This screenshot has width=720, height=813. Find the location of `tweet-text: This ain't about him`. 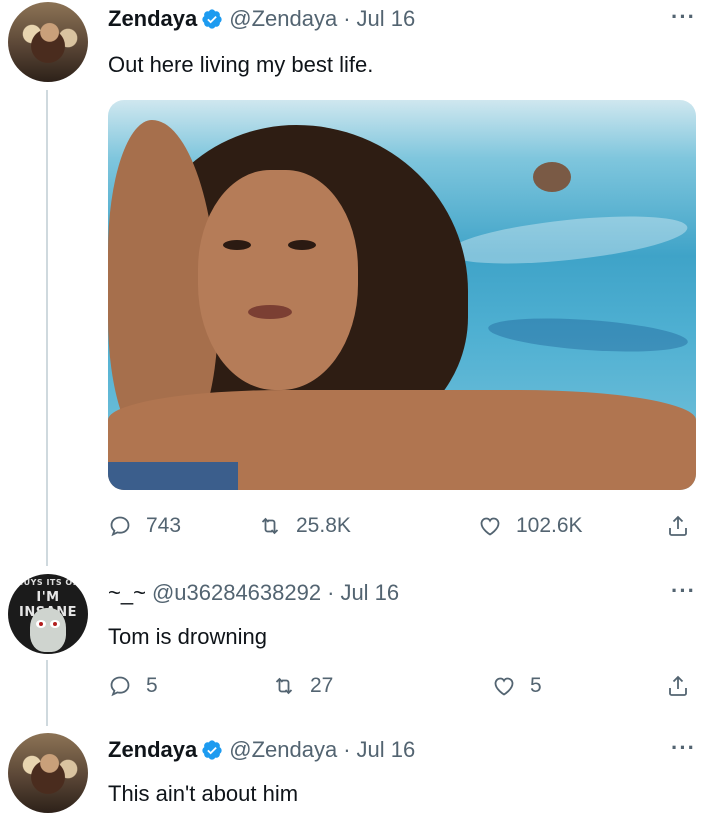

tweet-text: This ain't about him is located at coordinates (203, 793).